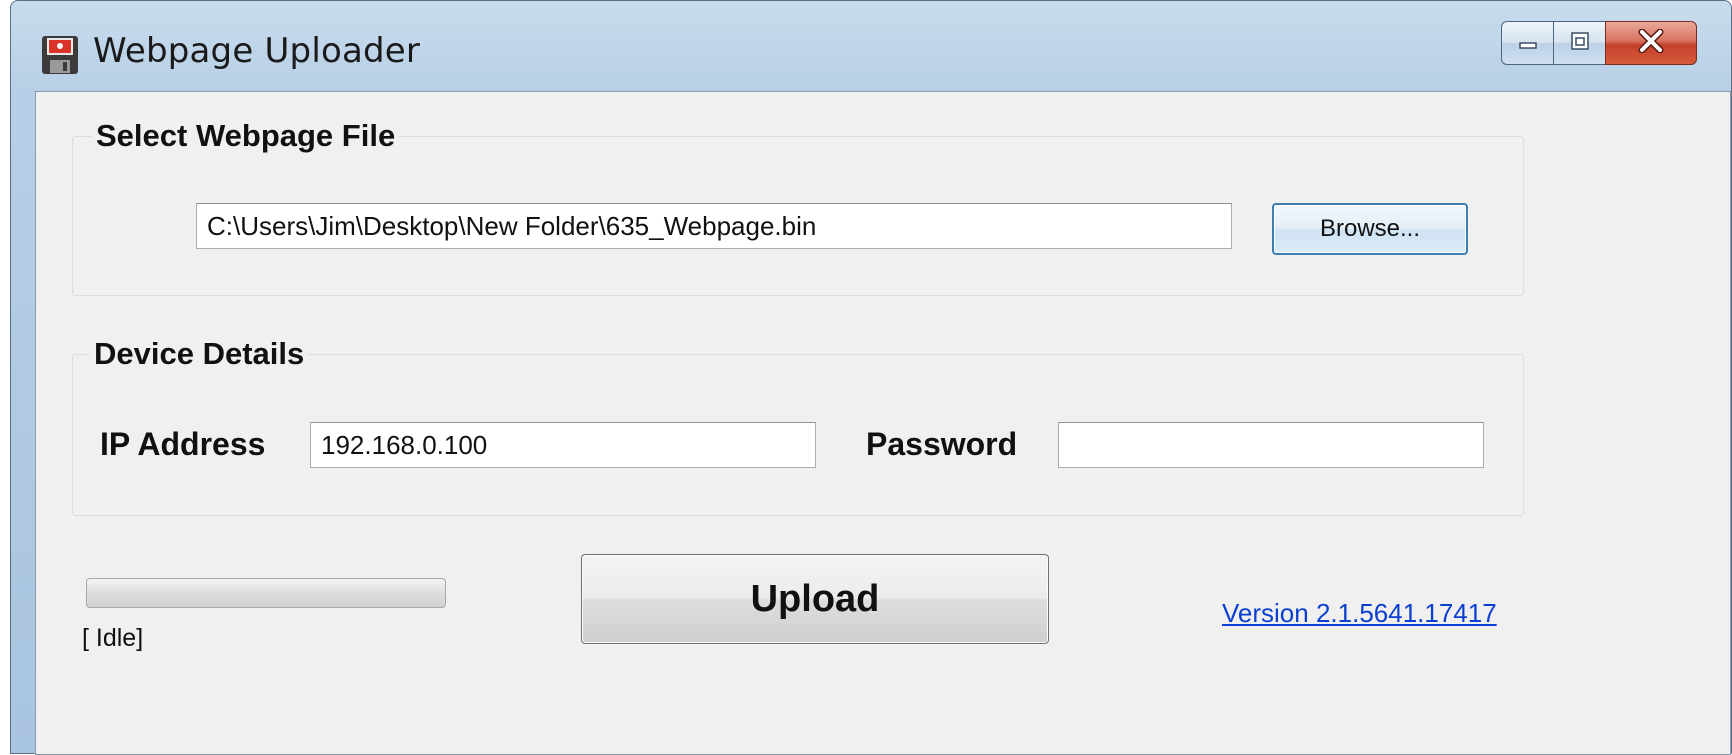 Image resolution: width=1732 pixels, height=755 pixels. I want to click on minimize-icon, so click(1528, 43).